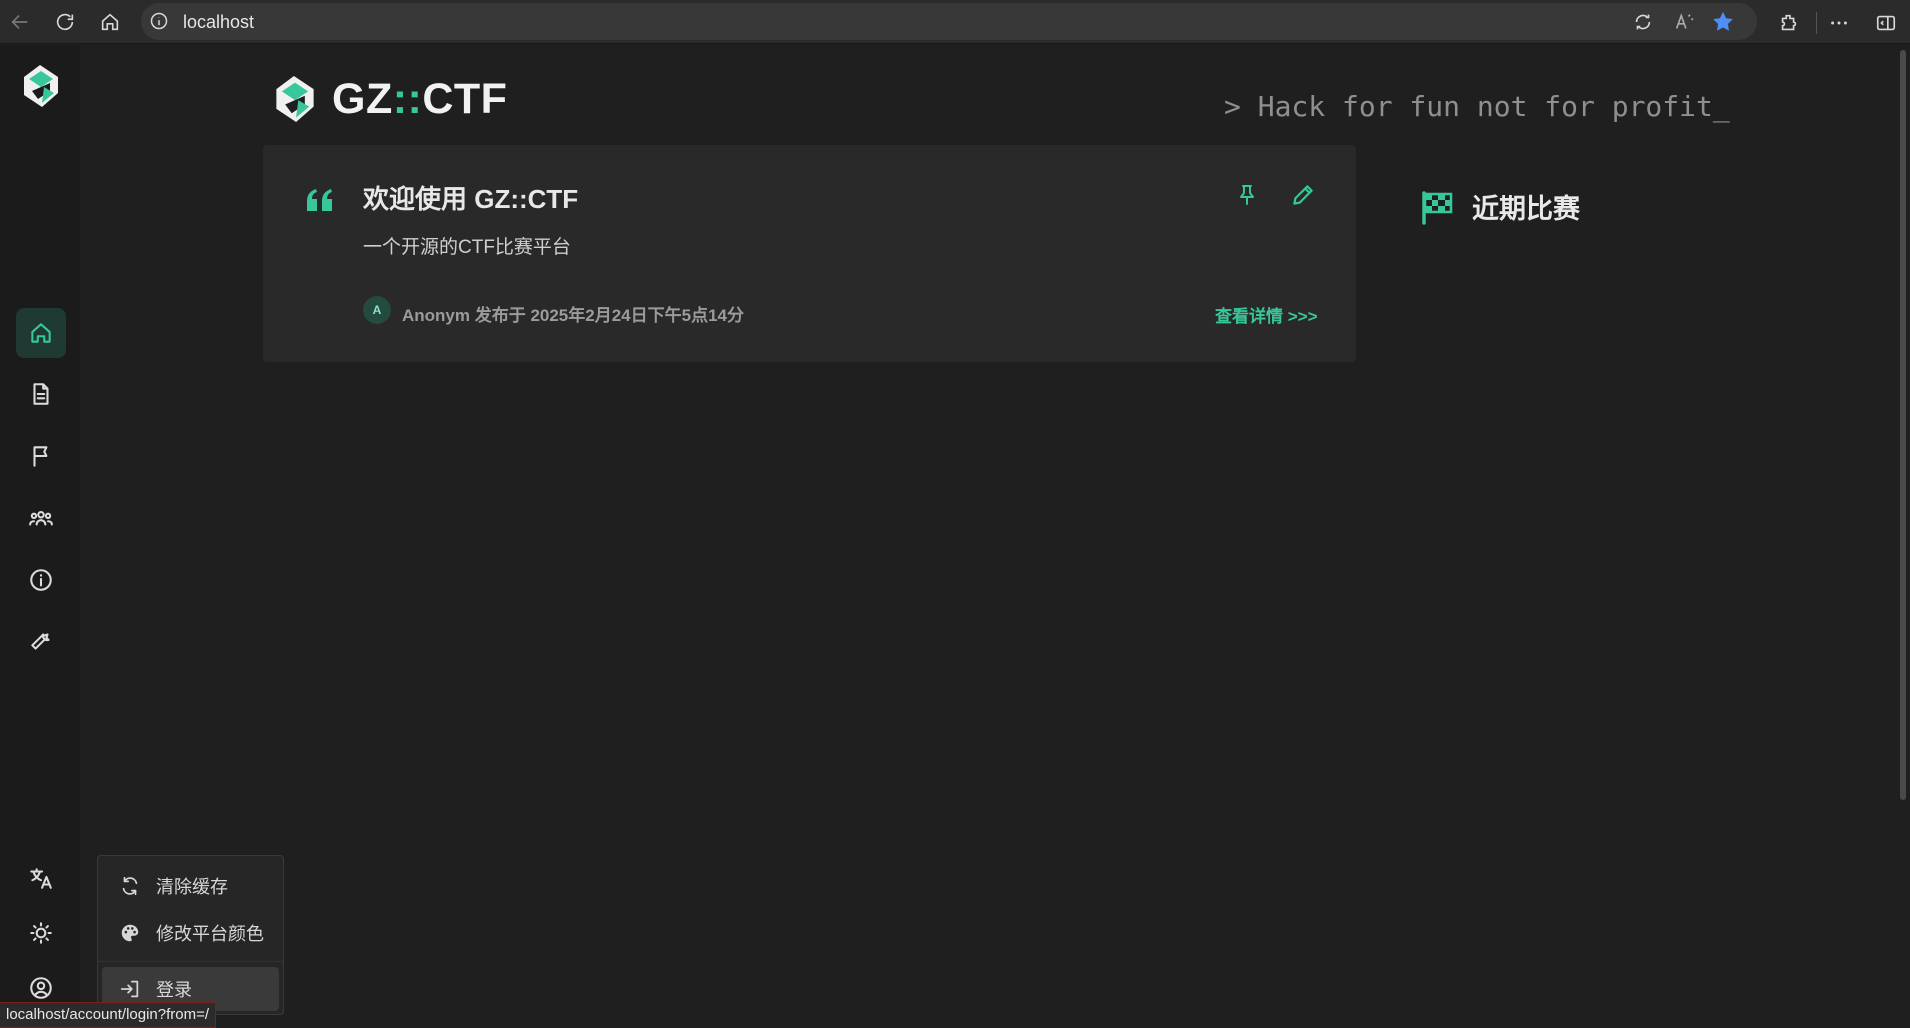 The height and width of the screenshot is (1028, 1910). What do you see at coordinates (362, 98) in the screenshot?
I see `brand-prefix: GZ` at bounding box center [362, 98].